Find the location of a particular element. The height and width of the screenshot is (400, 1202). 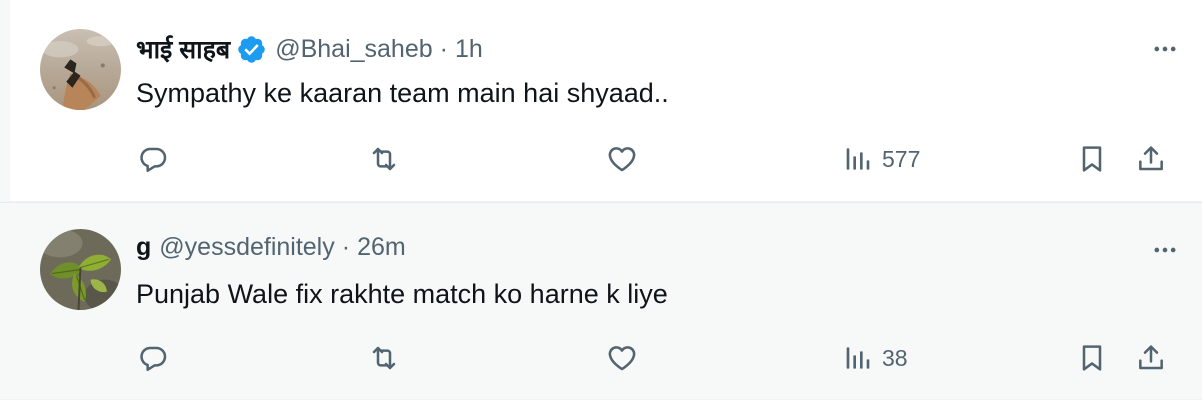

timestamp: 26m is located at coordinates (381, 247).